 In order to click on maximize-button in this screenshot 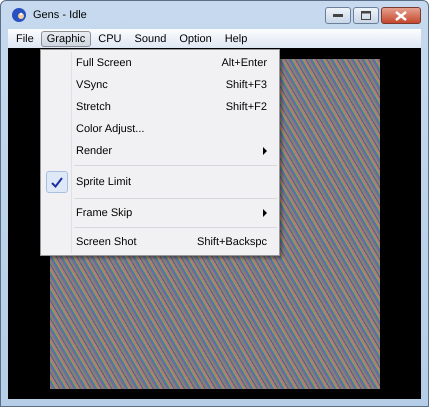, I will do `click(366, 15)`.